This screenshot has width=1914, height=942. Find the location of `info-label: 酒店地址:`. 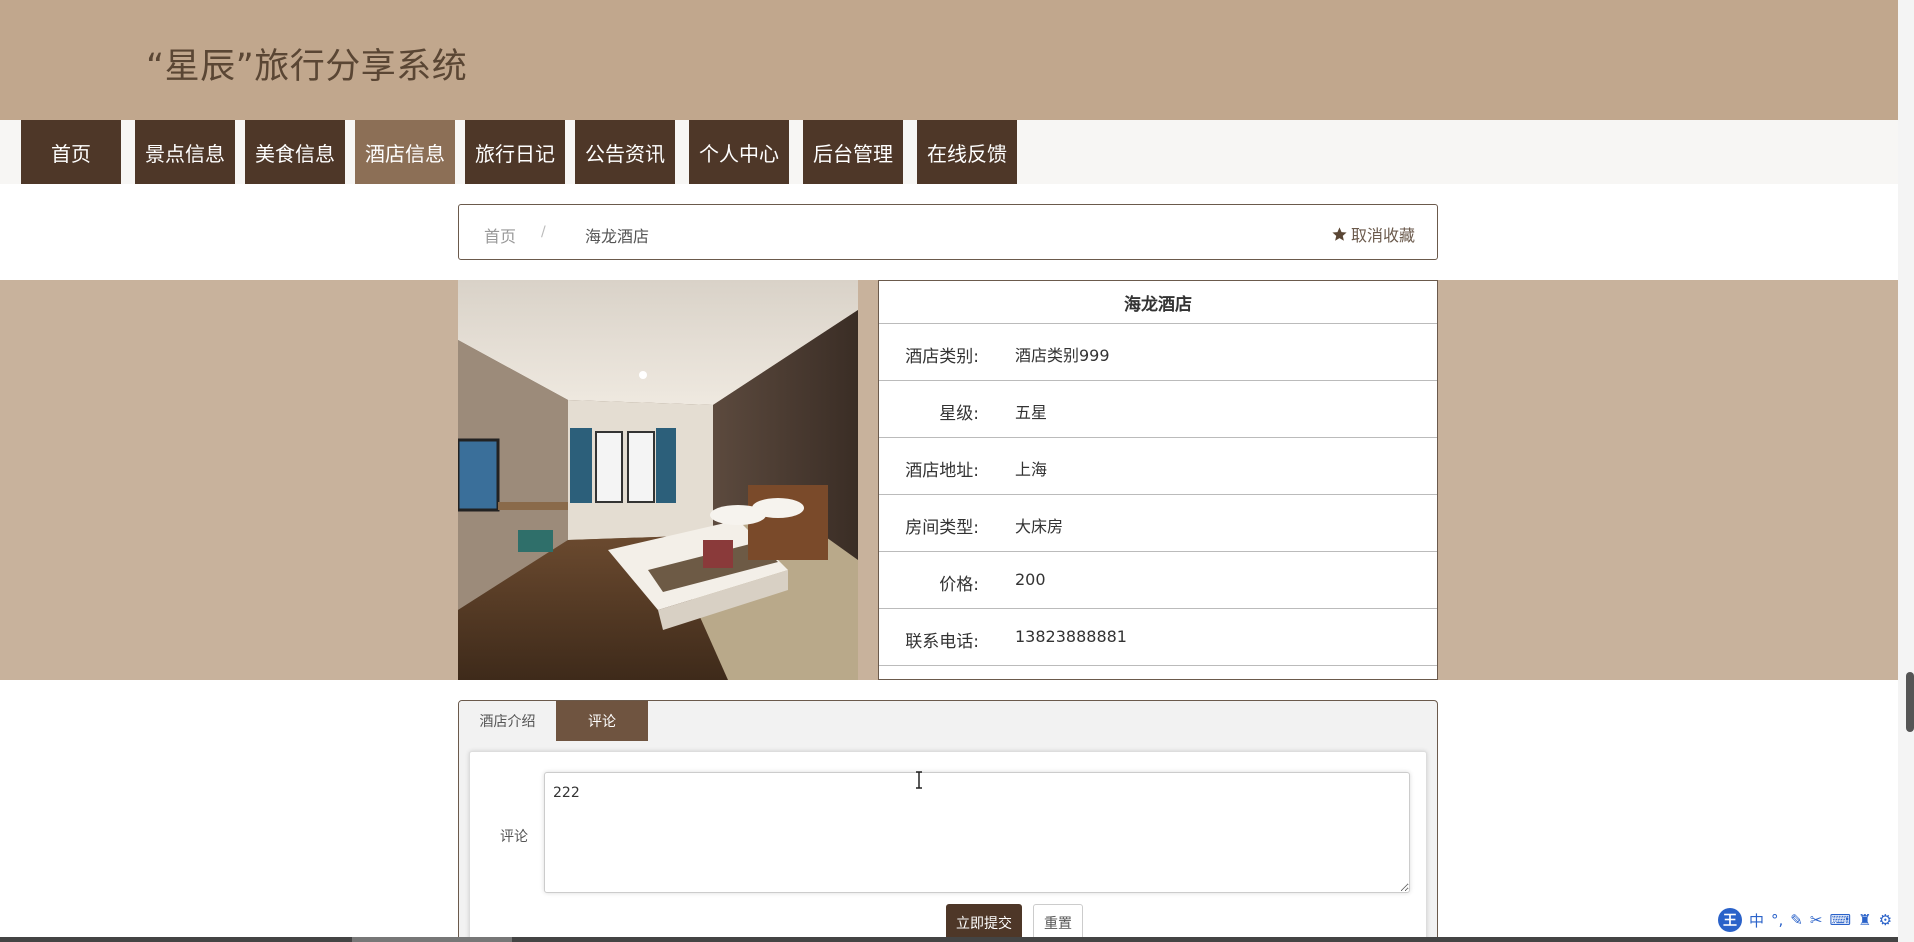

info-label: 酒店地址: is located at coordinates (942, 471).